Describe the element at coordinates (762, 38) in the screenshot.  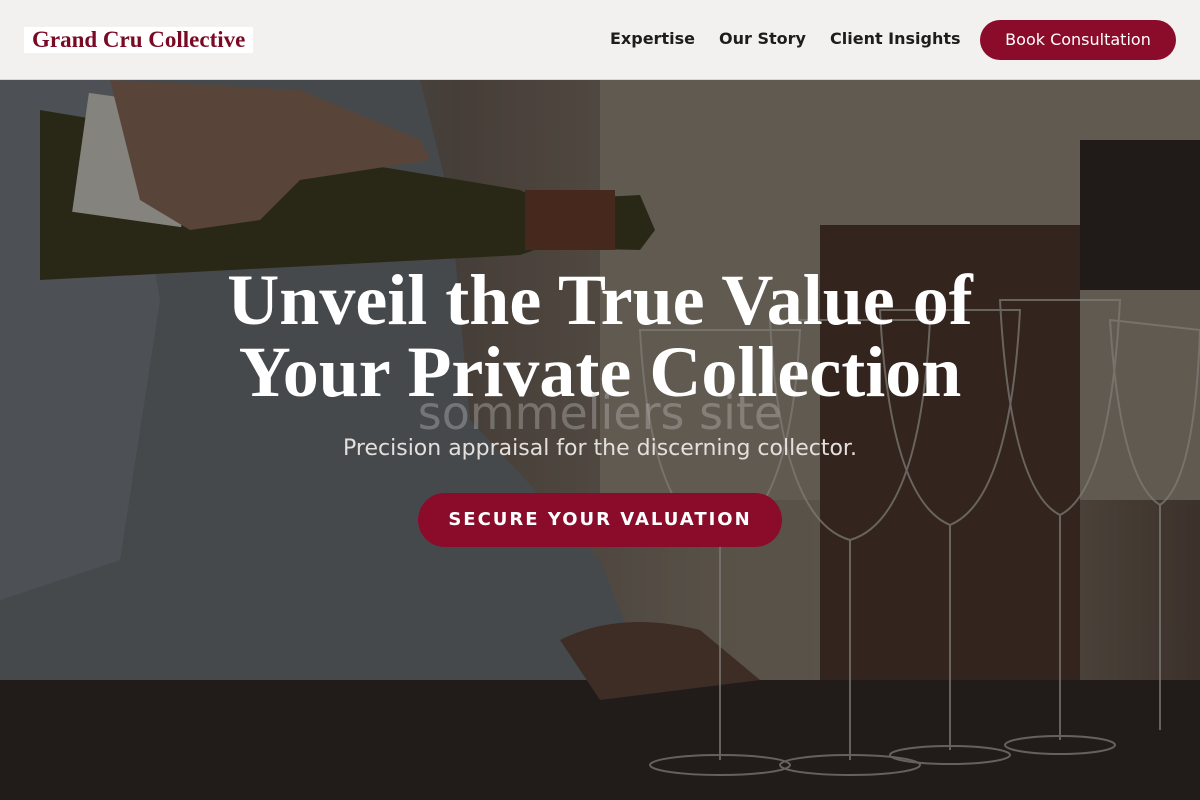
I see `nav-link-our-story: Our Story` at that location.